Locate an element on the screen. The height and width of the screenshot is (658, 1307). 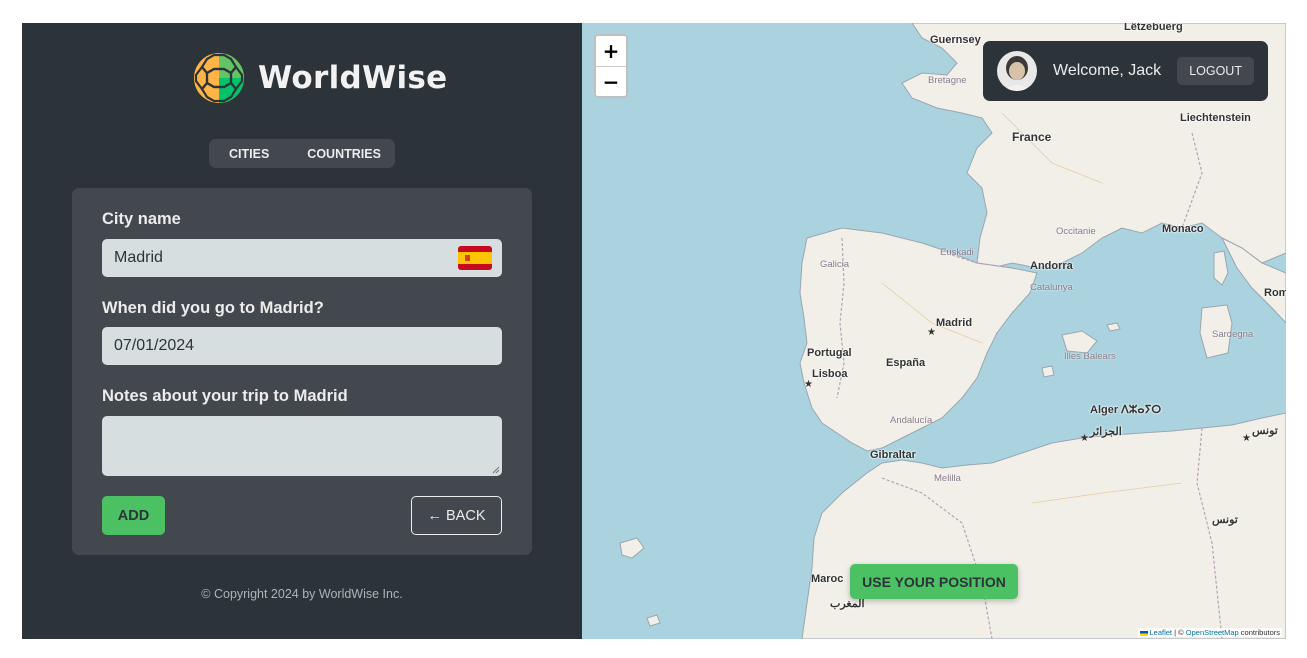
back-button: ← BACK is located at coordinates (456, 515).